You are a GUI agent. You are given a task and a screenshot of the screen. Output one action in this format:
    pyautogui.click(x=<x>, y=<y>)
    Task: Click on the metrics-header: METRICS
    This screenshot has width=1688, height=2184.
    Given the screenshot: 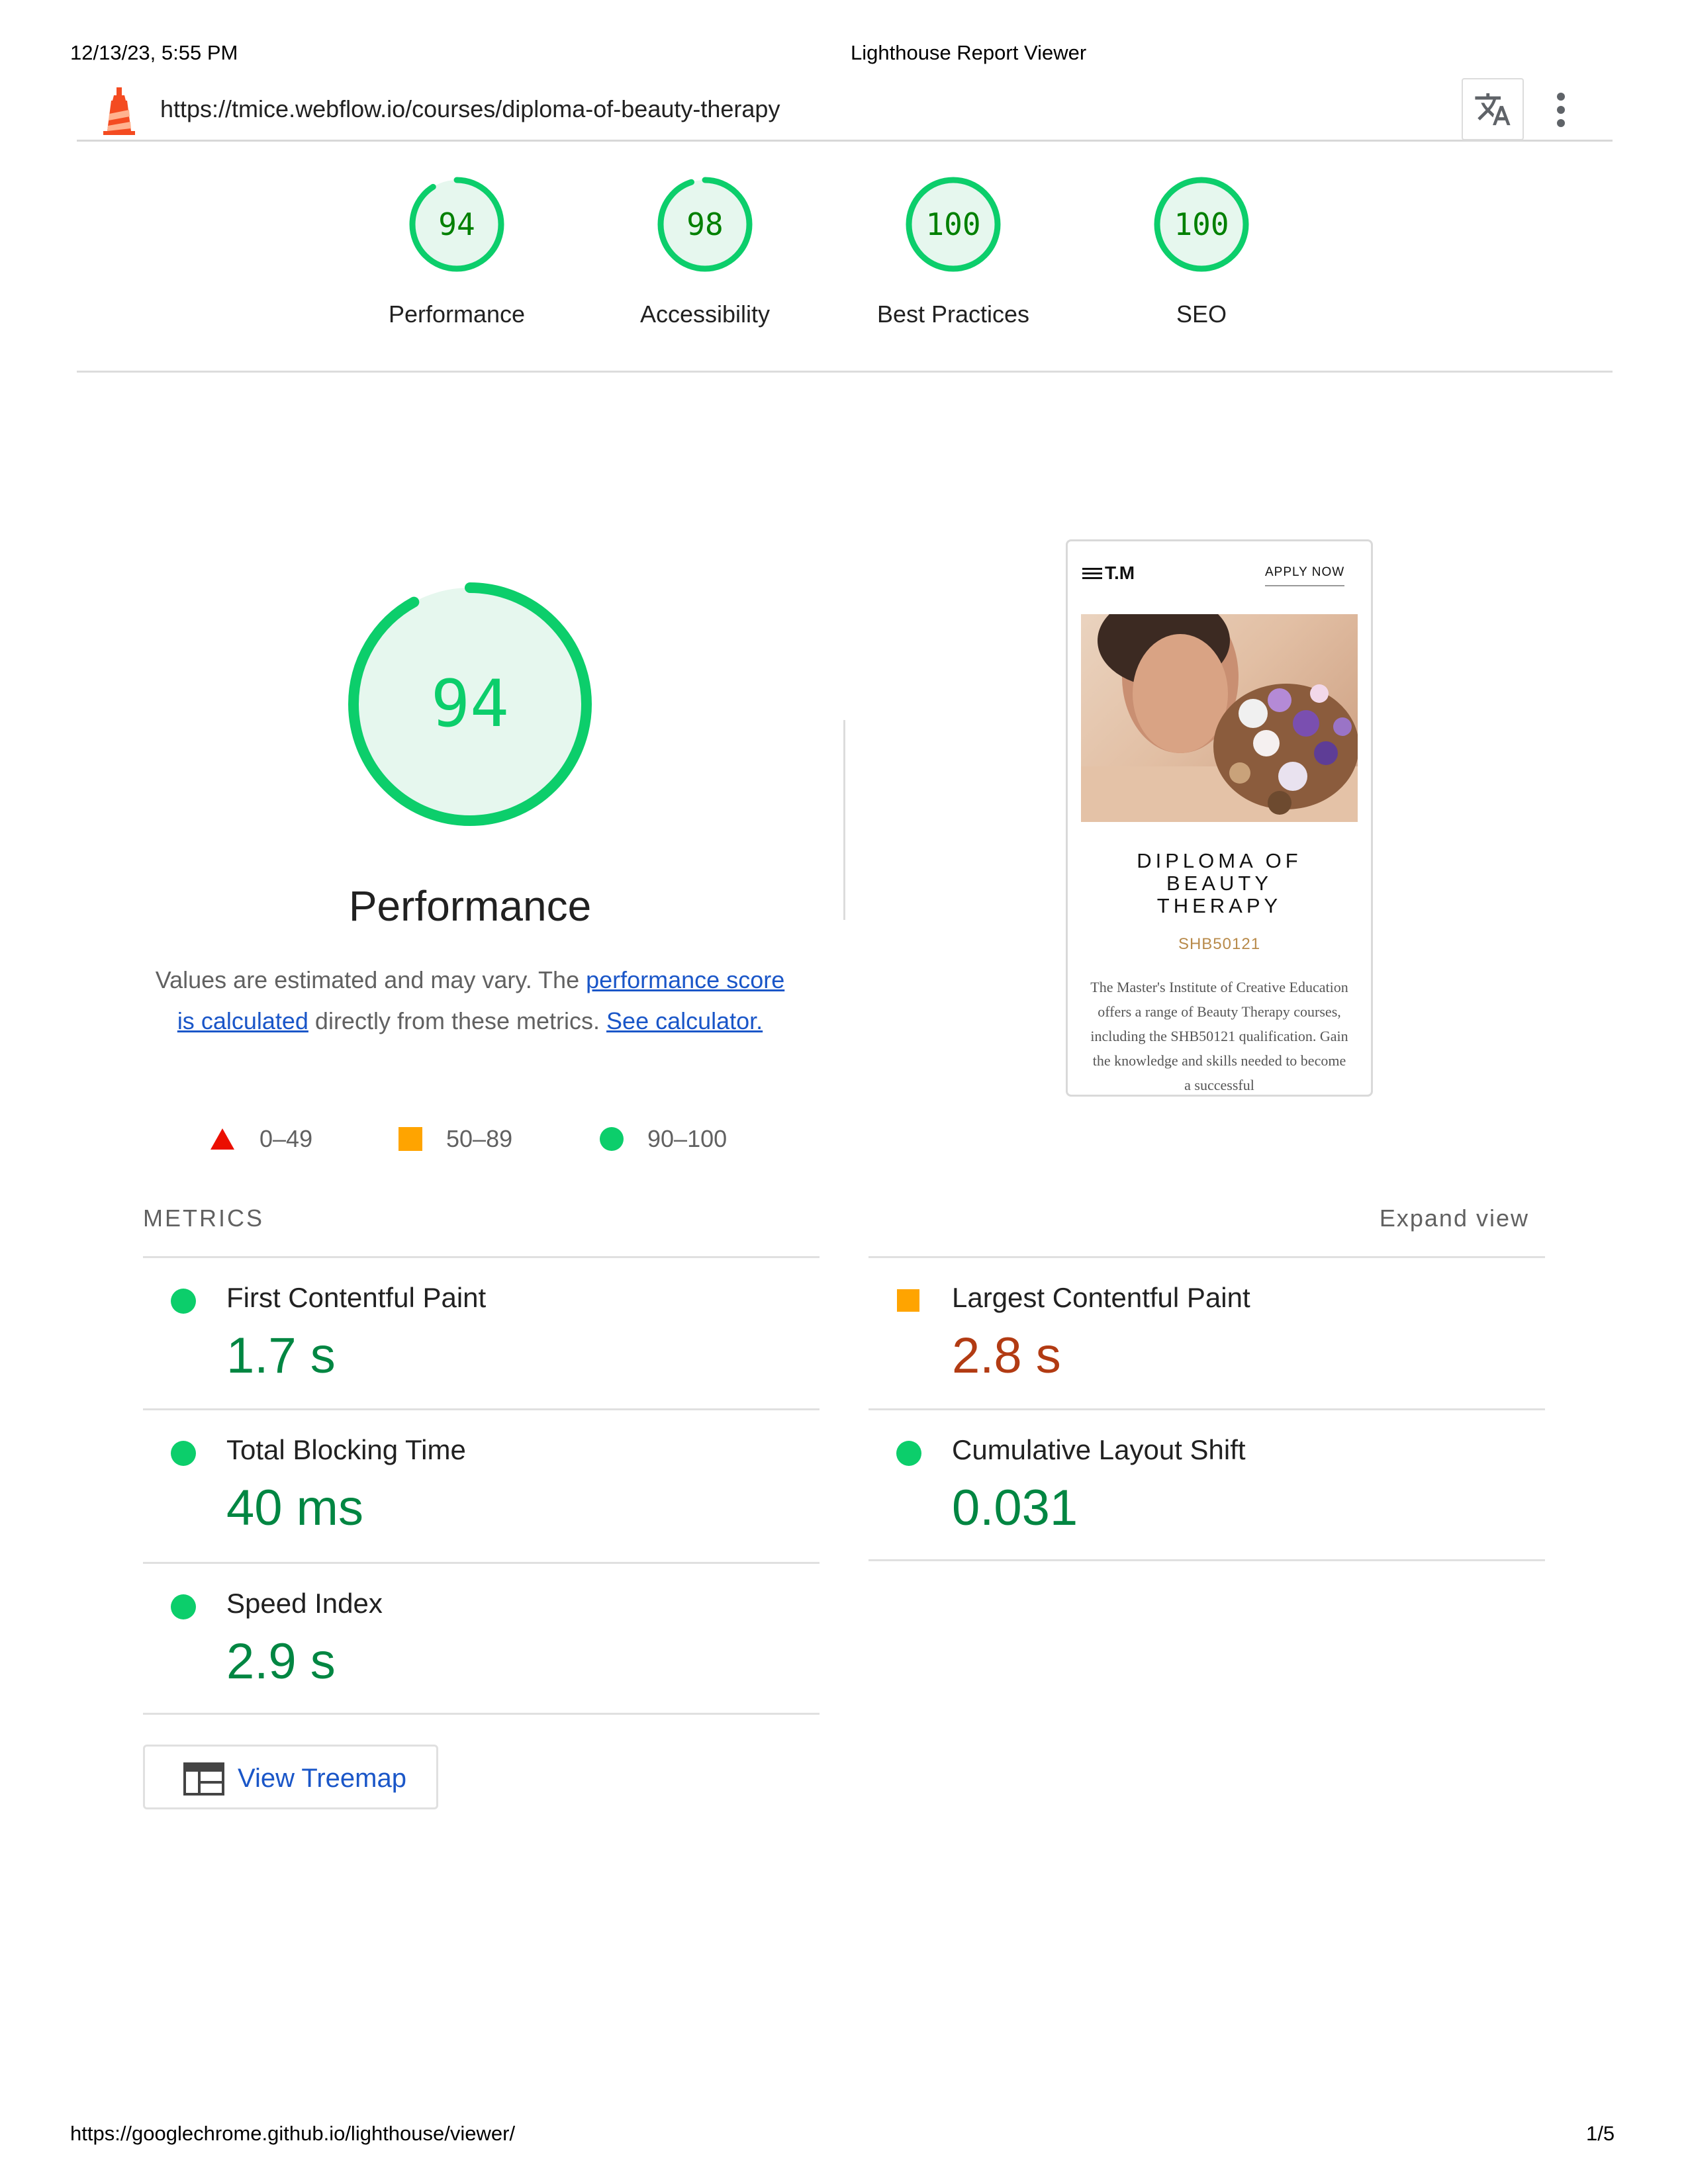 What is the action you would take?
    pyautogui.click(x=203, y=1218)
    